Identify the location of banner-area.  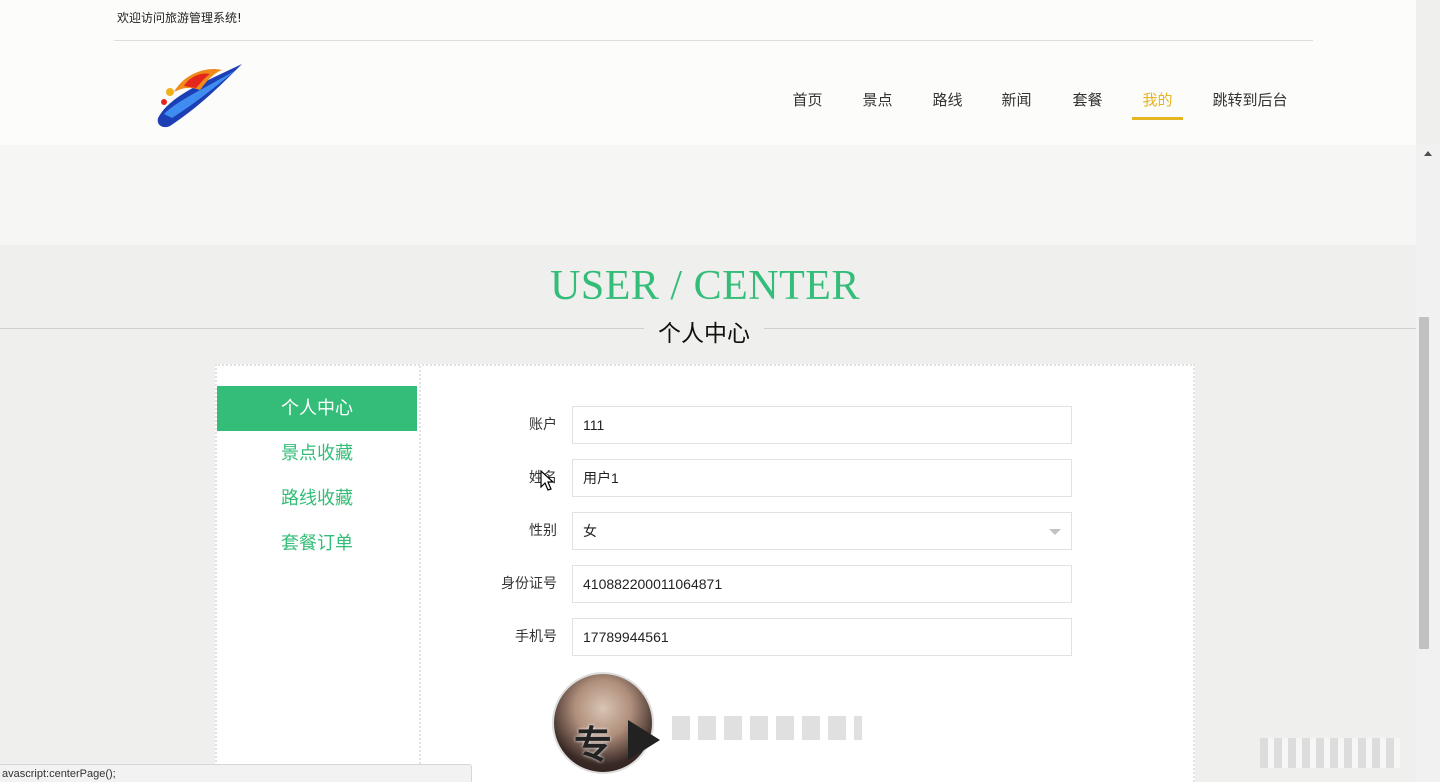
(708, 195).